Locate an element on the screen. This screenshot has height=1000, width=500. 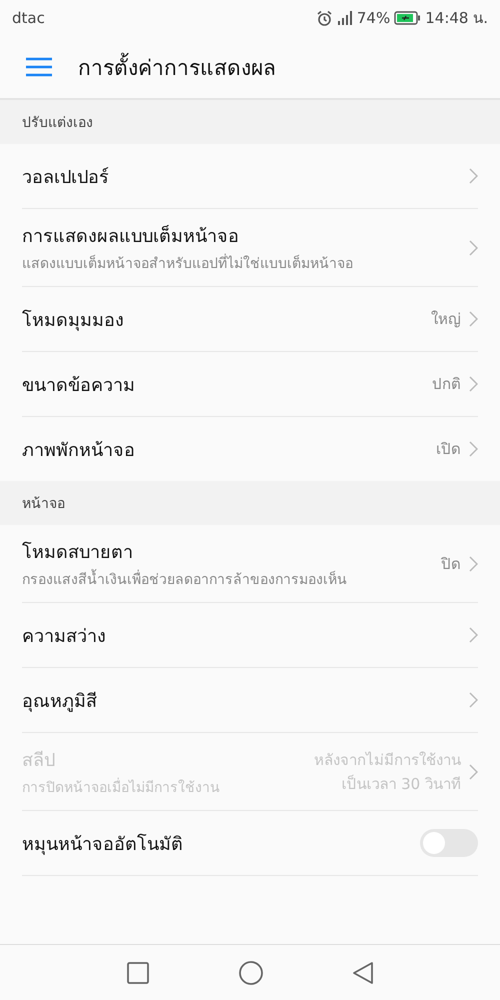
setting-label: โหมดสบายตา is located at coordinates (78, 552).